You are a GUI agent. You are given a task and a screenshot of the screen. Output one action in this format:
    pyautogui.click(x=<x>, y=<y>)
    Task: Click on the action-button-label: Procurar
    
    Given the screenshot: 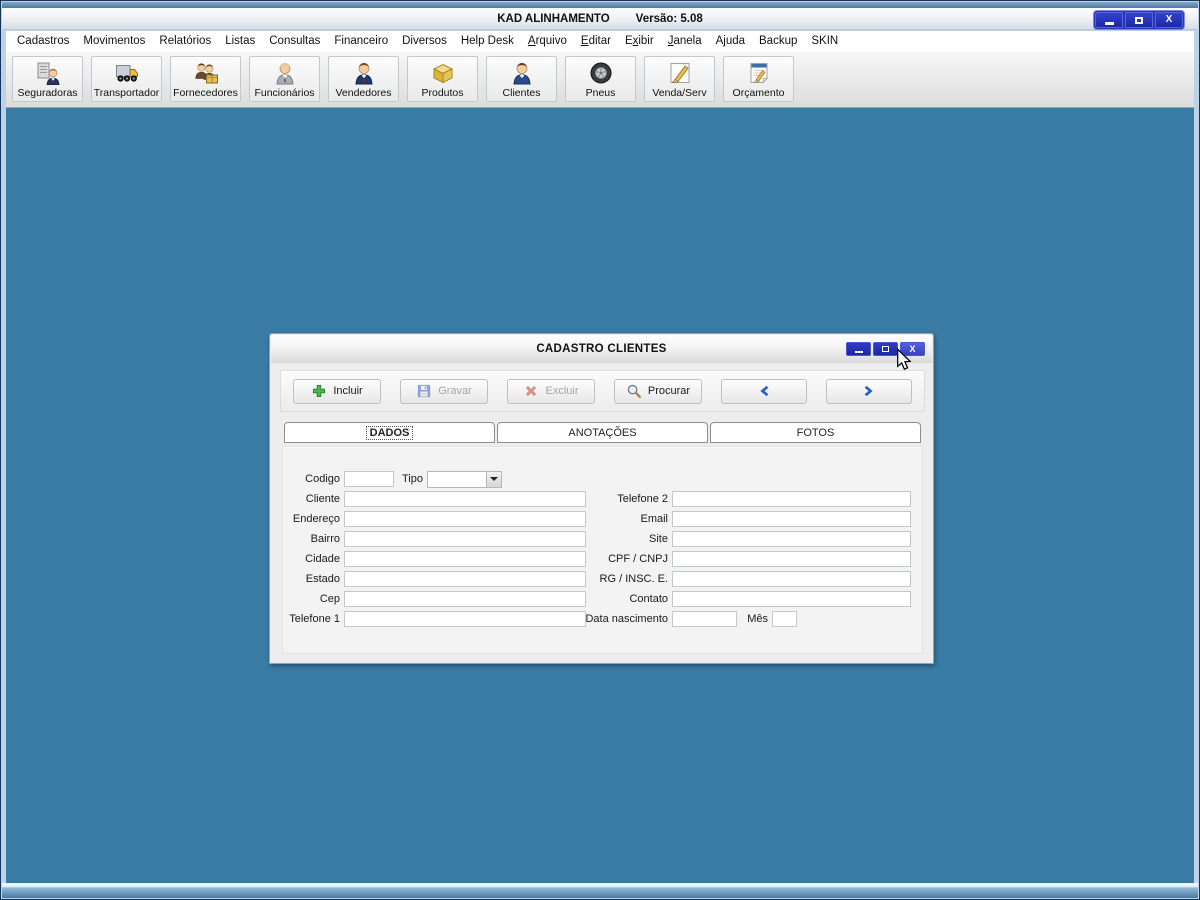 What is the action you would take?
    pyautogui.click(x=669, y=391)
    